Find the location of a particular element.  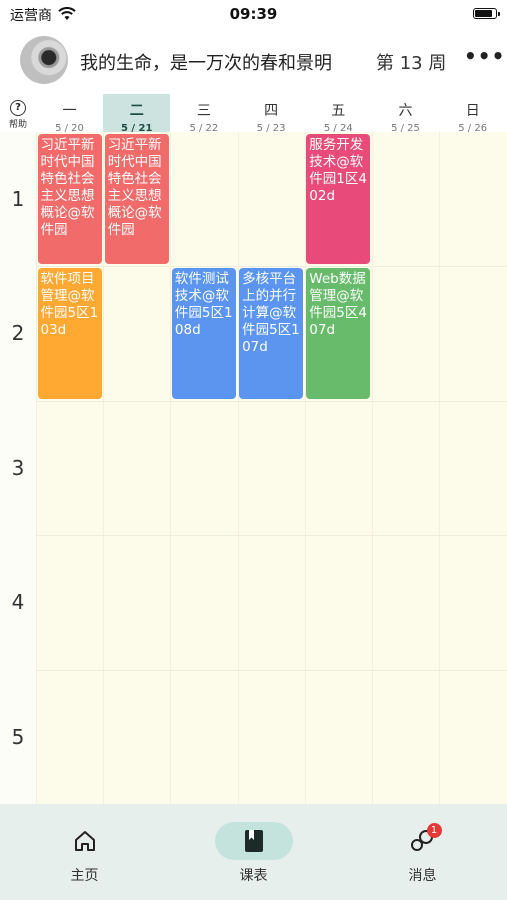

day-header-1: 一5 / 20 is located at coordinates (69, 114).